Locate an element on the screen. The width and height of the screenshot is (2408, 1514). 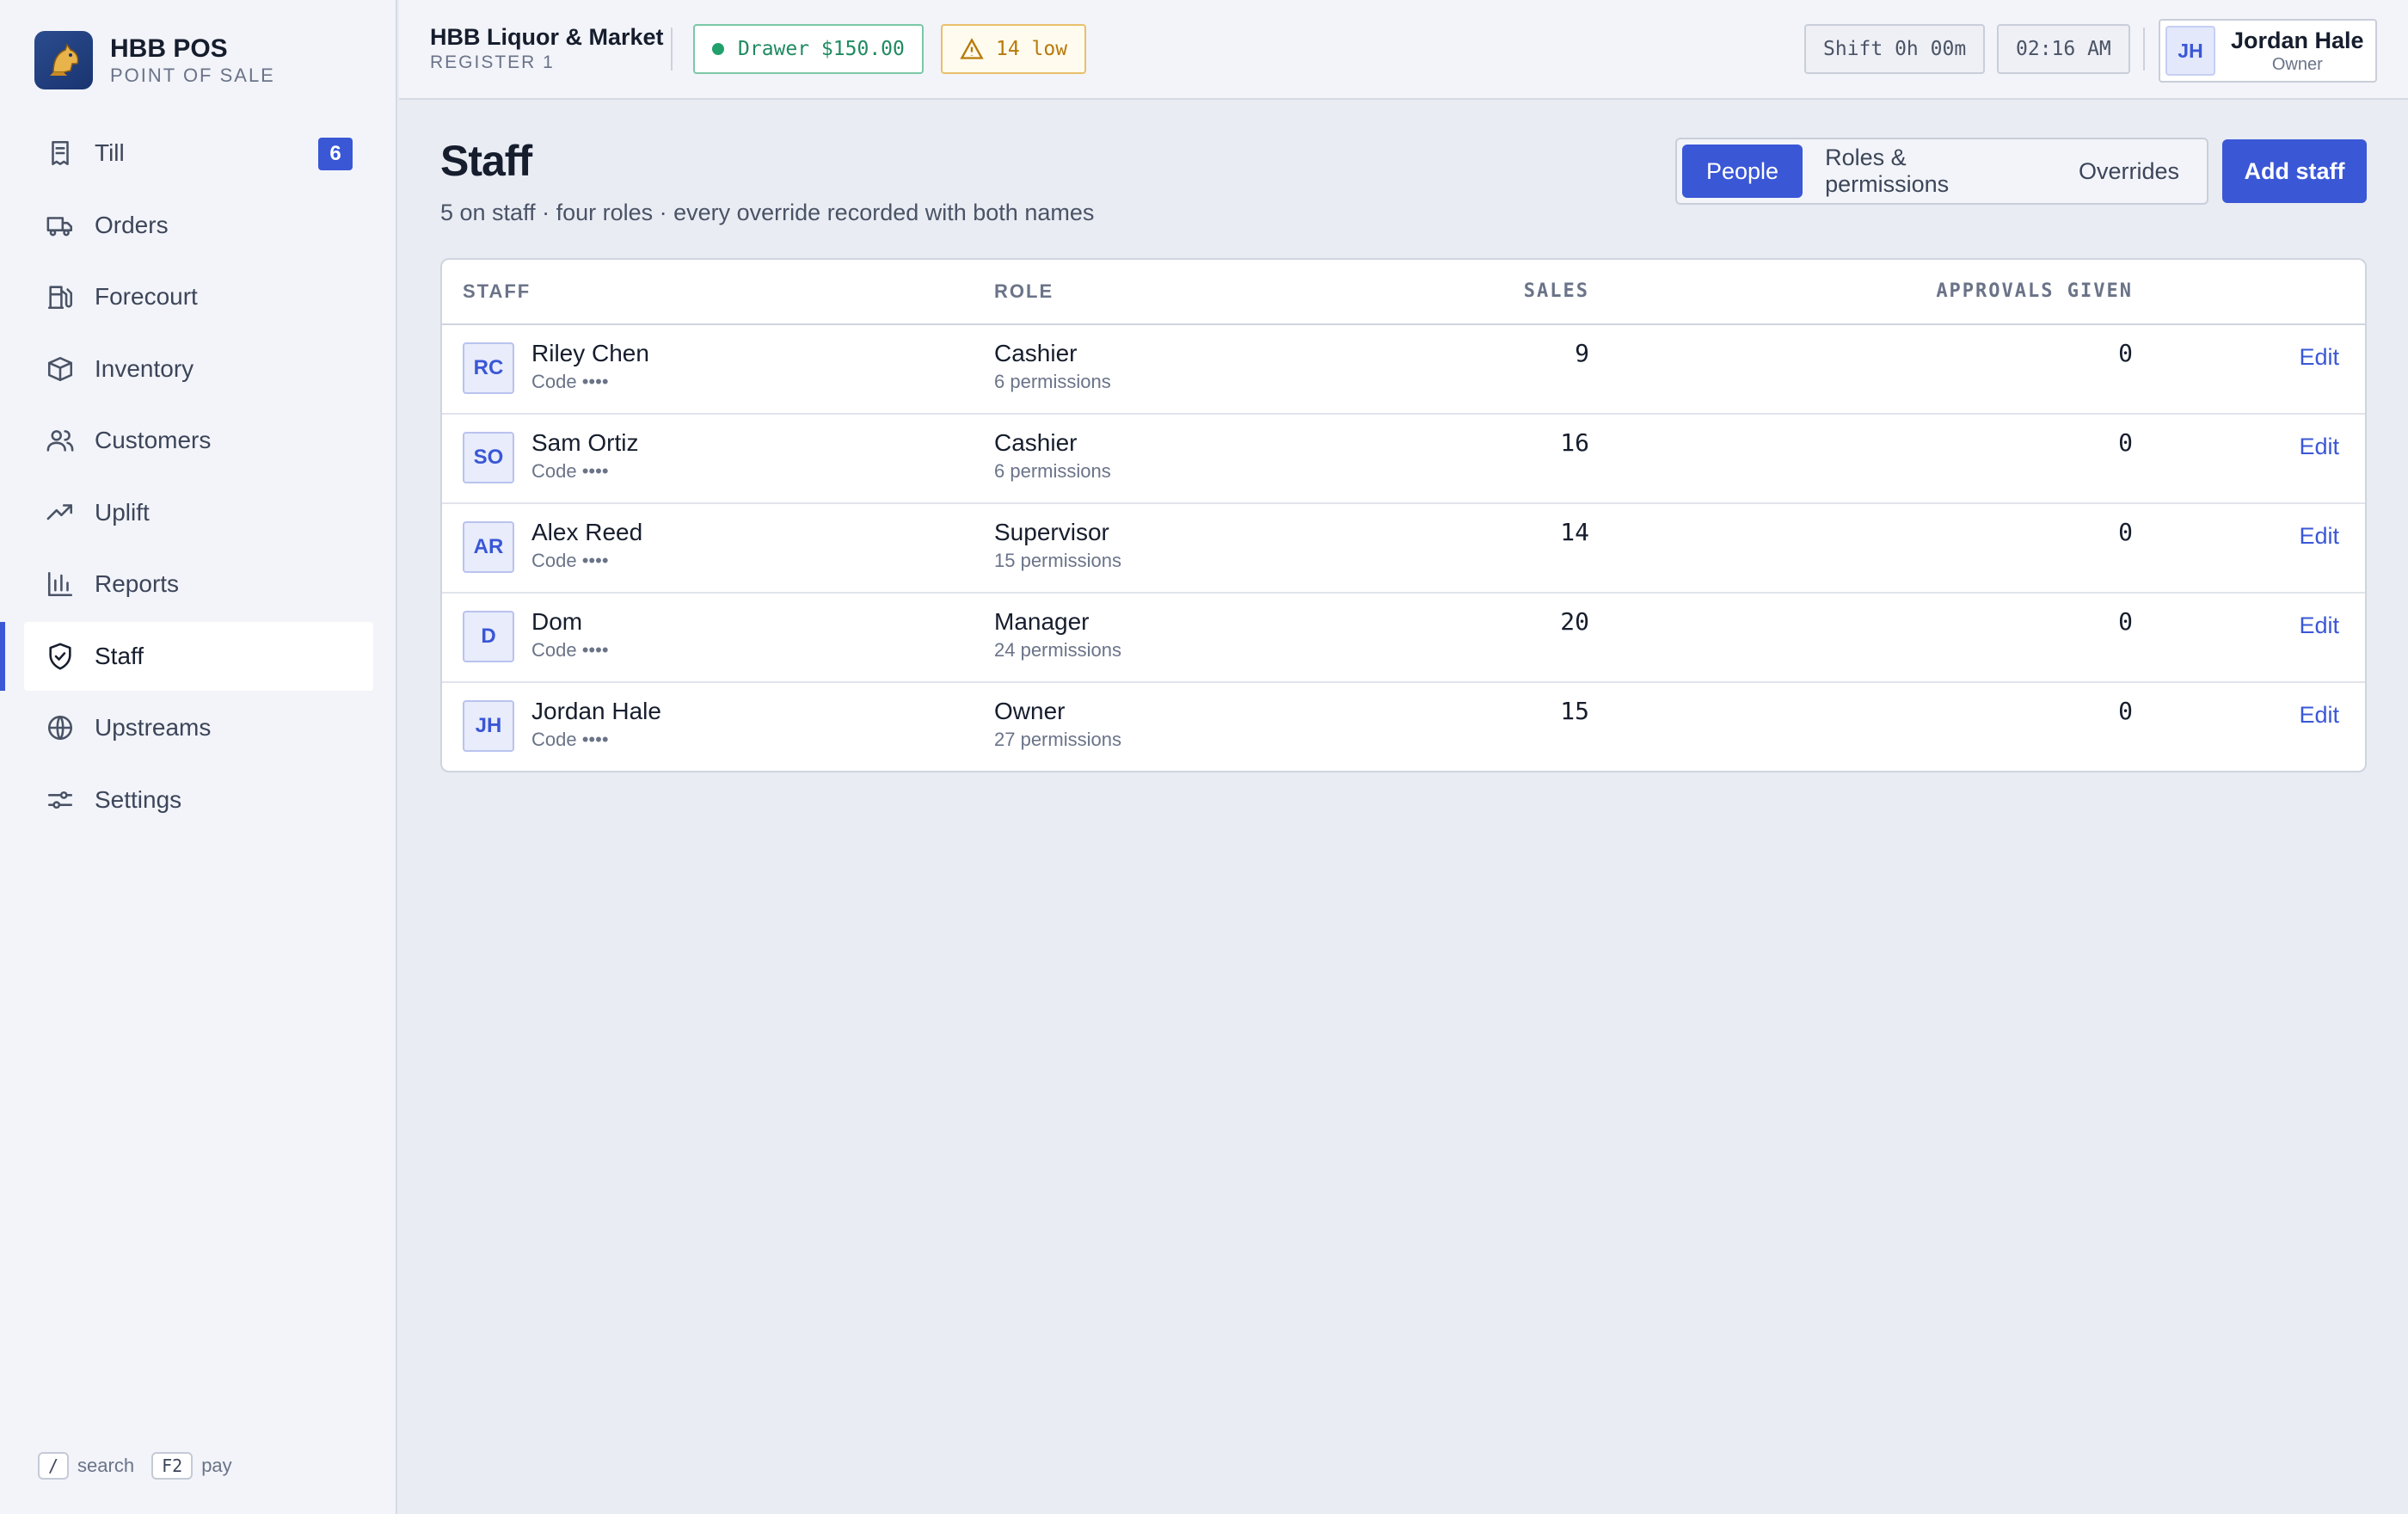
sidebar-item-label: Uplift is located at coordinates (123, 512).